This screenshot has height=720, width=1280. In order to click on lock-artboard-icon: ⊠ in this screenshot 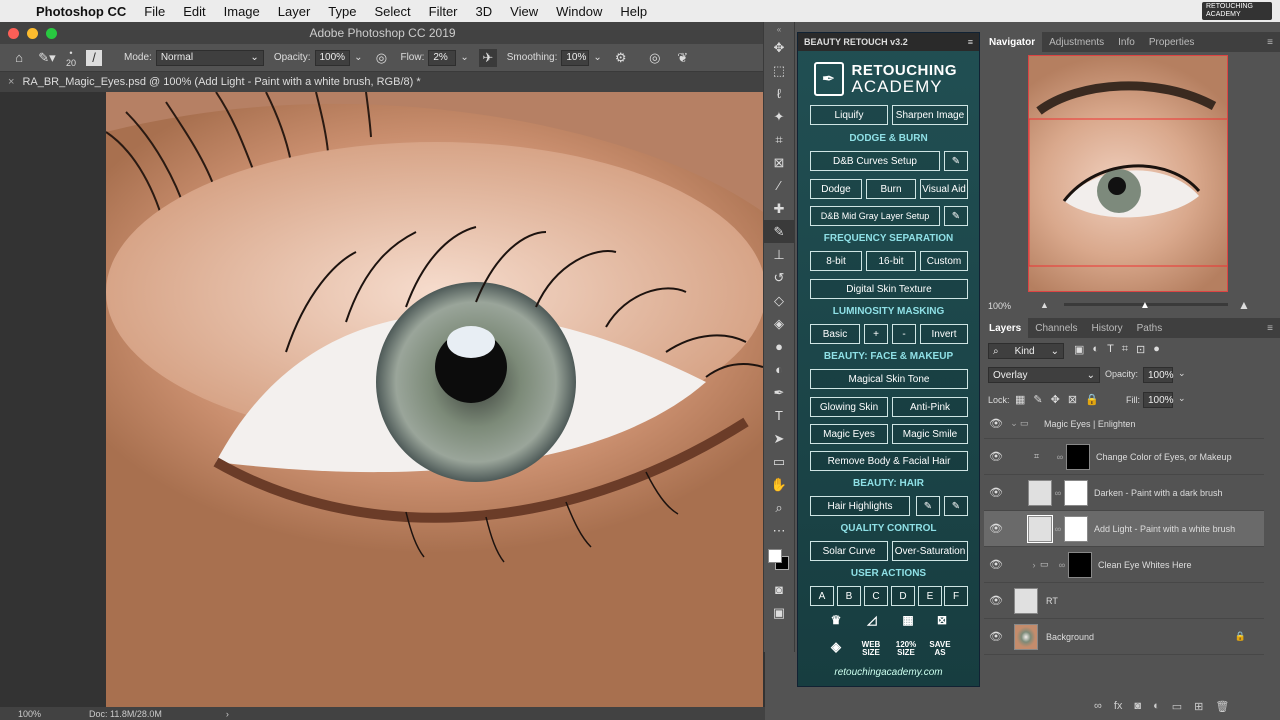, I will do `click(1072, 399)`.